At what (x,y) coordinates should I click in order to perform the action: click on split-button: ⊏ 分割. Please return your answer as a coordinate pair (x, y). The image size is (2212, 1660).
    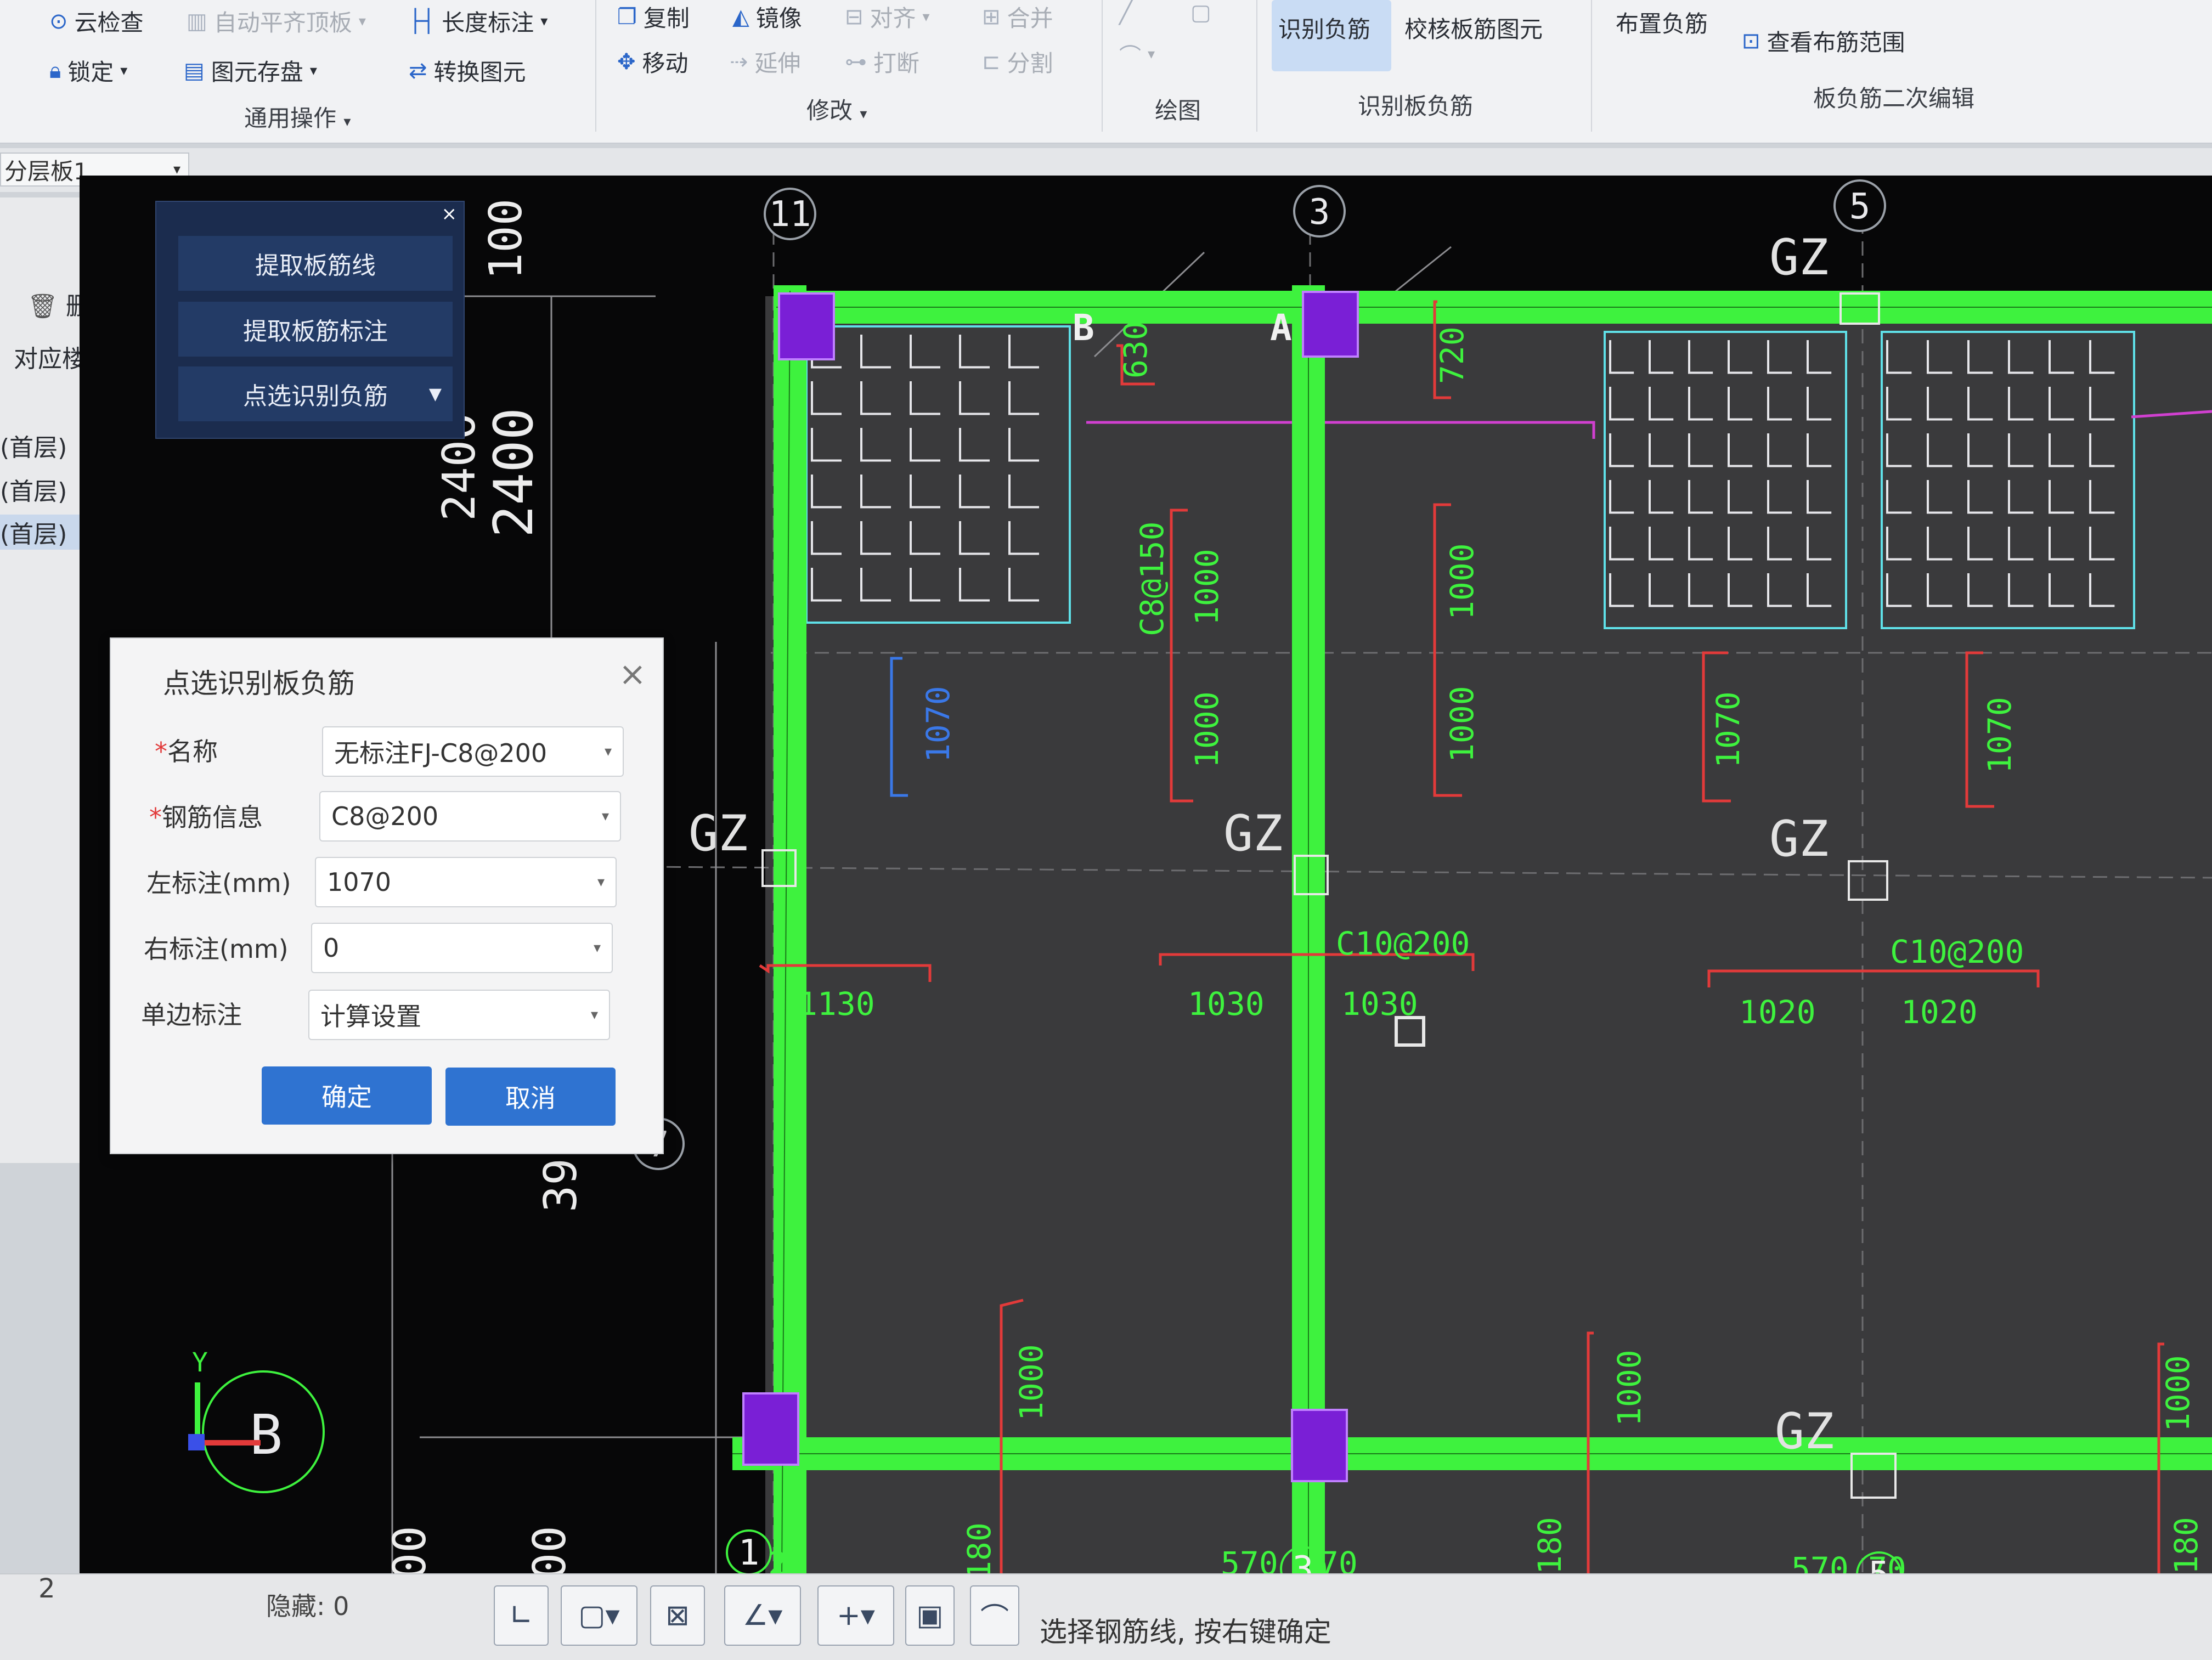
    Looking at the image, I should click on (1017, 61).